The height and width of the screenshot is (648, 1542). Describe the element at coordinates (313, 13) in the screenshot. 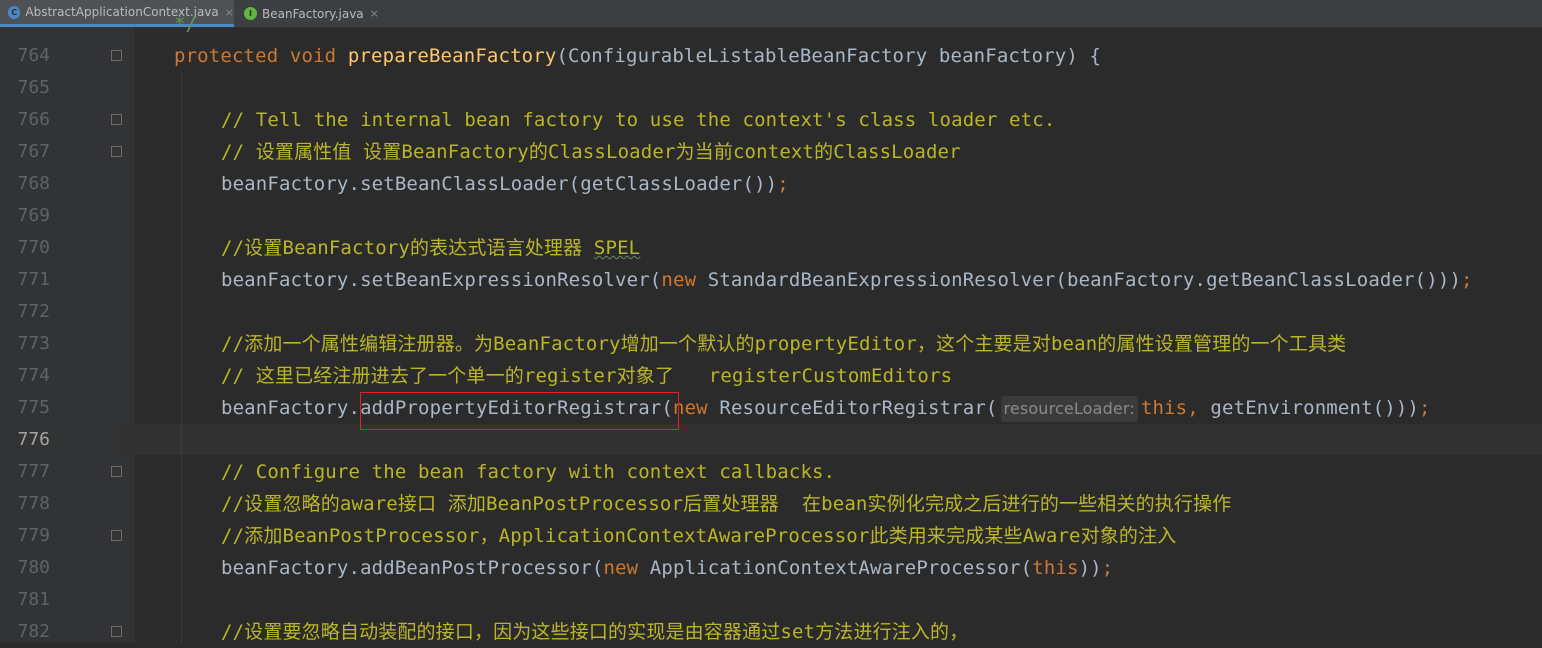

I see `tab-label: BeanFactory.java` at that location.